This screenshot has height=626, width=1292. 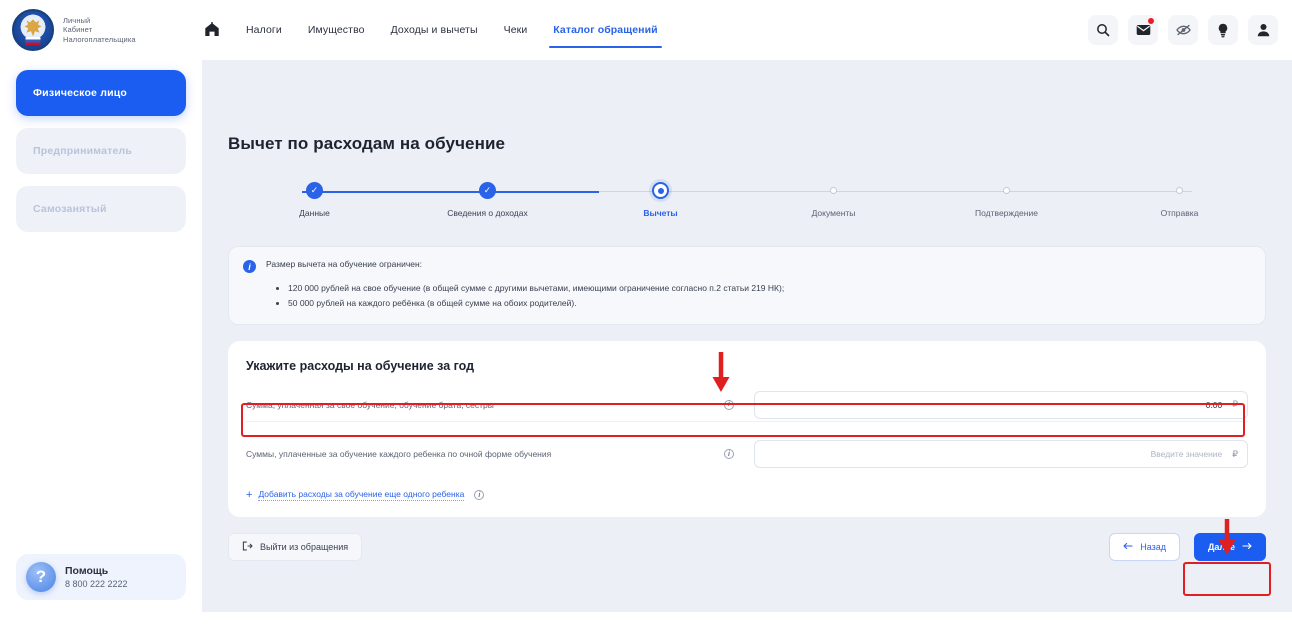 I want to click on sidebar-item-label: Физическое лицо, so click(x=80, y=93).